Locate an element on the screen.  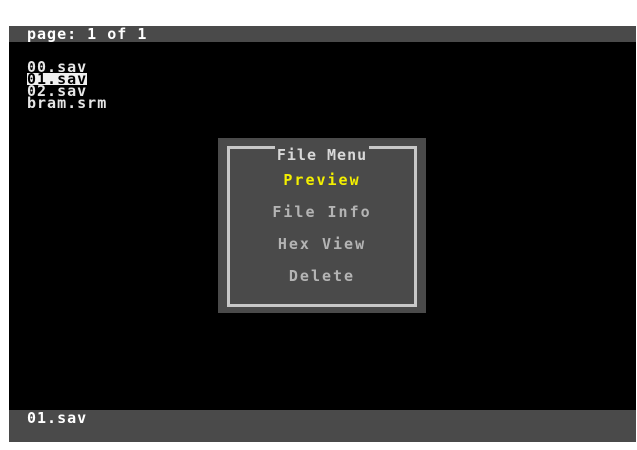
menu-item-file-info: File Info is located at coordinates (322, 212).